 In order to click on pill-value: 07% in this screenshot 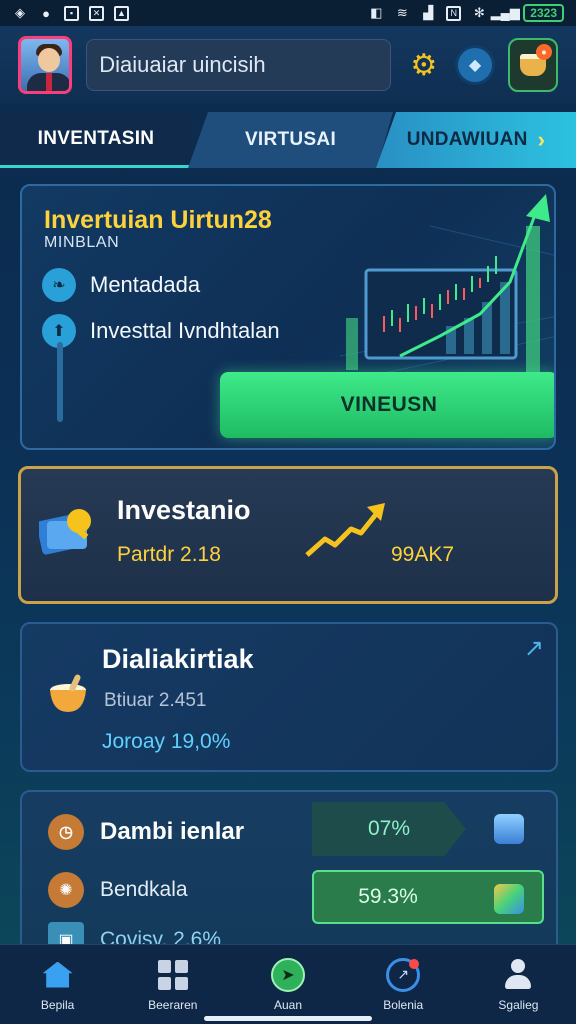, I will do `click(389, 828)`.